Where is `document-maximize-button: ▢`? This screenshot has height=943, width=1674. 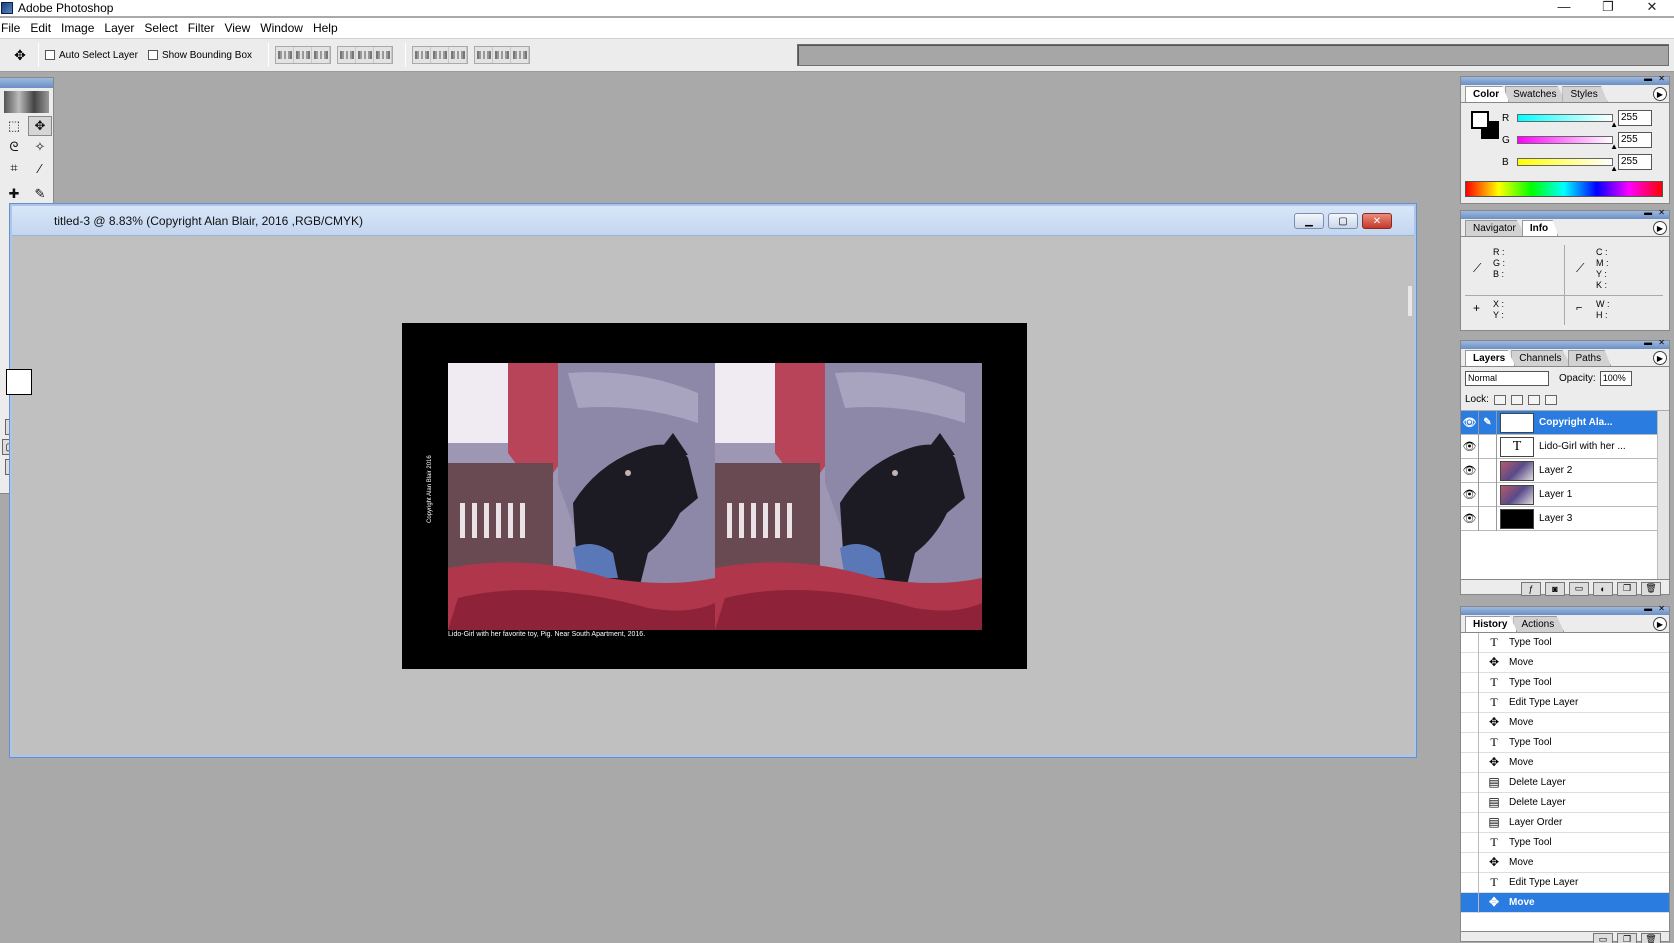
document-maximize-button: ▢ is located at coordinates (1343, 221).